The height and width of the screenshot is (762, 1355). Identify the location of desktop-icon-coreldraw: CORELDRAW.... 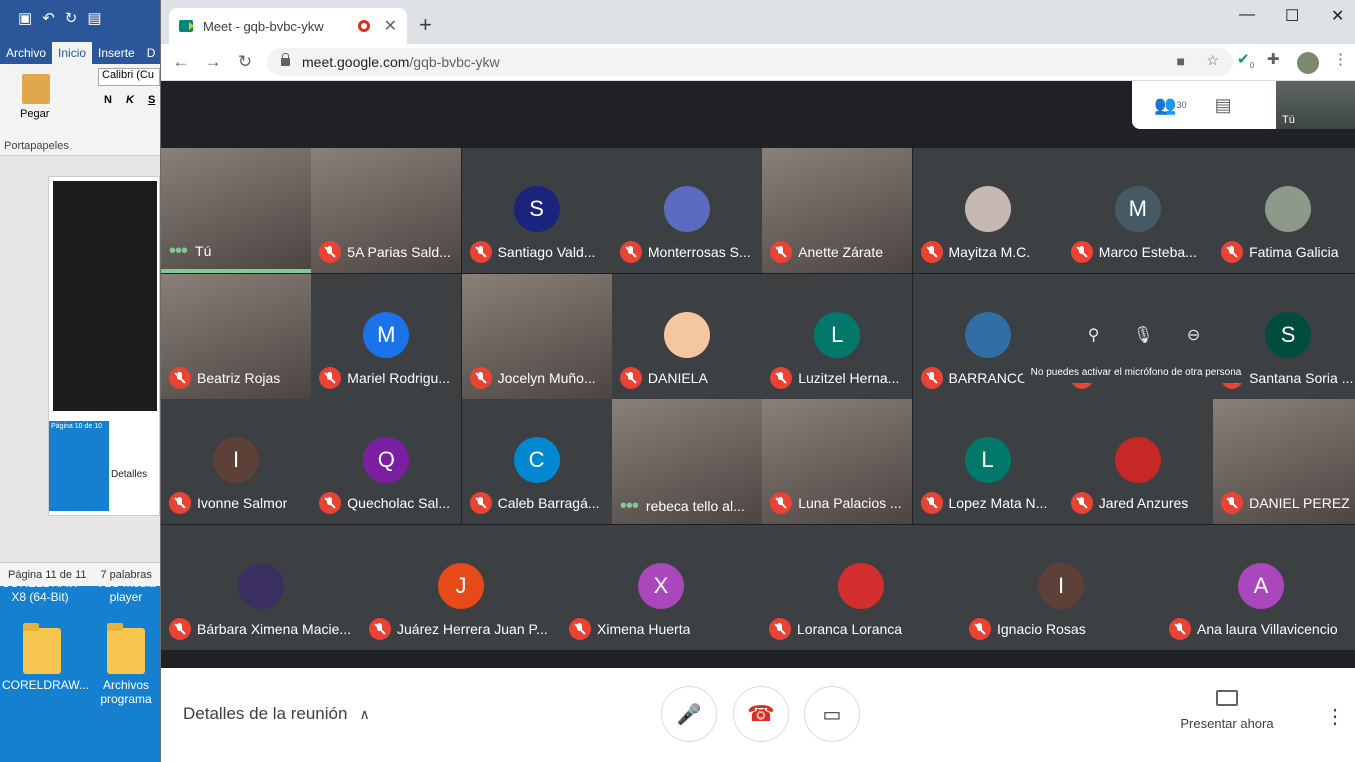
(45, 657).